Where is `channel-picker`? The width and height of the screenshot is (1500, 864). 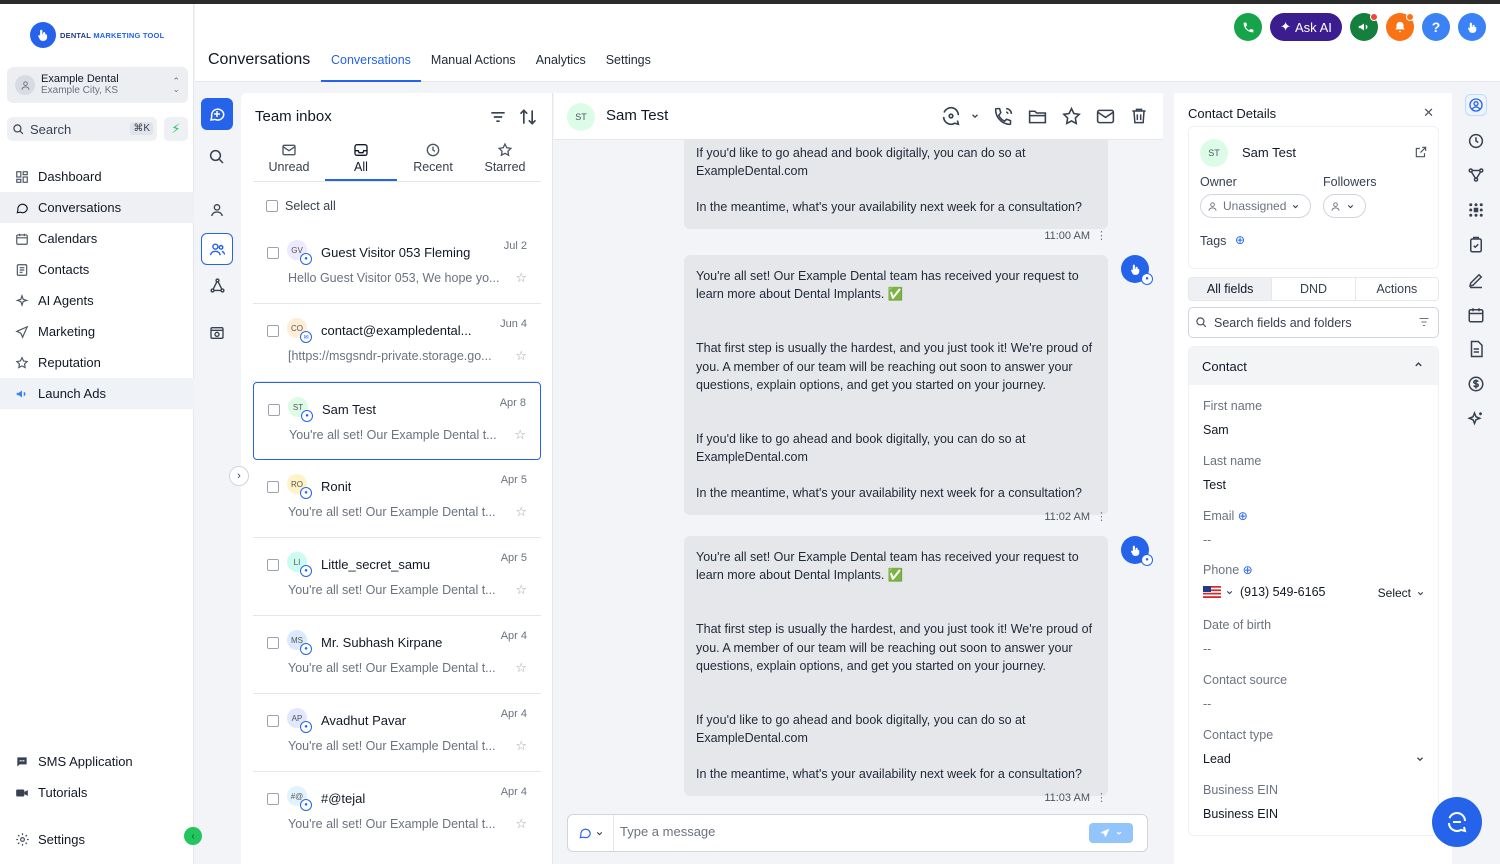 channel-picker is located at coordinates (591, 833).